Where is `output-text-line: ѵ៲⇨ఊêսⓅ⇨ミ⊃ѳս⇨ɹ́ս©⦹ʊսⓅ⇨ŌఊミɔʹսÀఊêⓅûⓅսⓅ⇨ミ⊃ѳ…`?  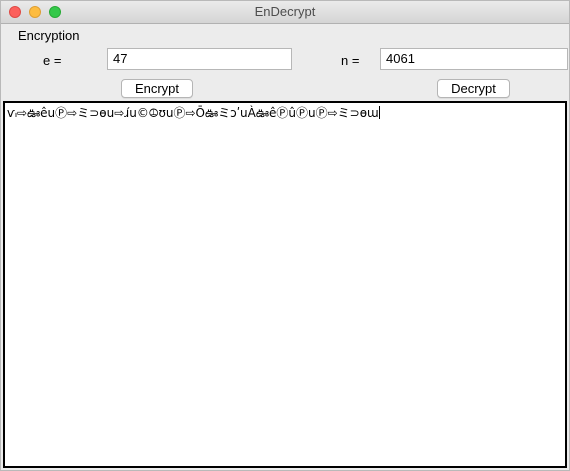 output-text-line: ѵ៲⇨ఊêսⓅ⇨ミ⊃ѳս⇨ɹ́ս©⦹ʊսⓅ⇨ŌఊミɔʹսÀఊêⓅûⓅսⓅ⇨ミ⊃ѳ… is located at coordinates (193, 113).